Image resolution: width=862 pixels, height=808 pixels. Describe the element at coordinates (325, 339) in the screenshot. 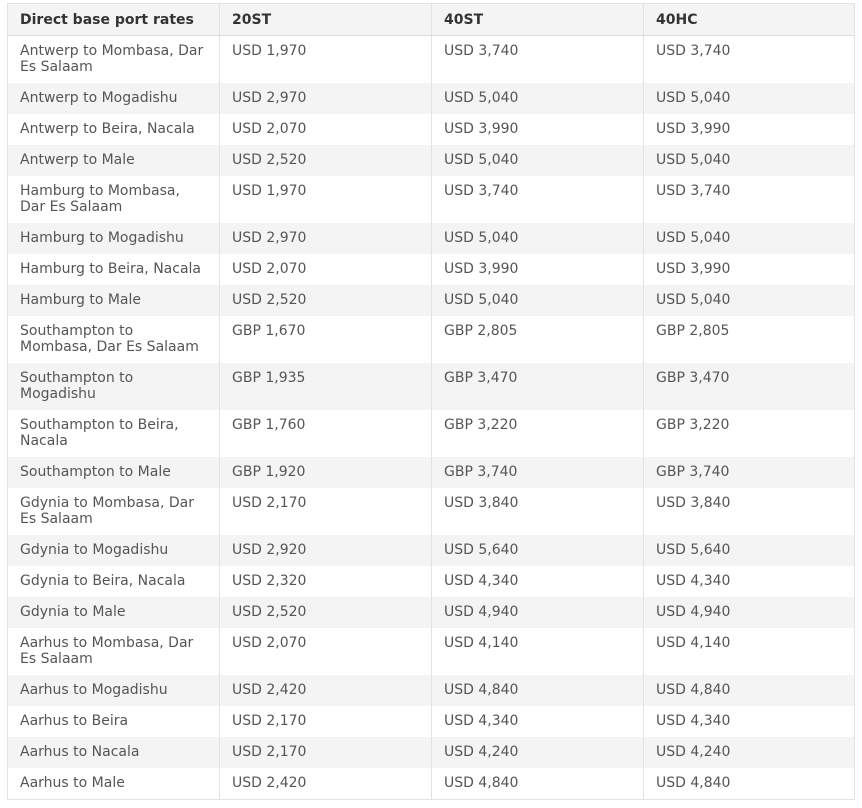

I see `rate-20st-cell: GBP 1,670` at that location.